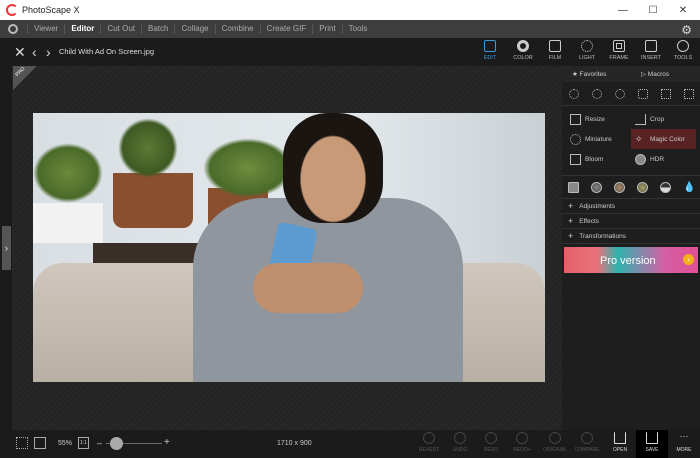  I want to click on crop-icon, so click(640, 119).